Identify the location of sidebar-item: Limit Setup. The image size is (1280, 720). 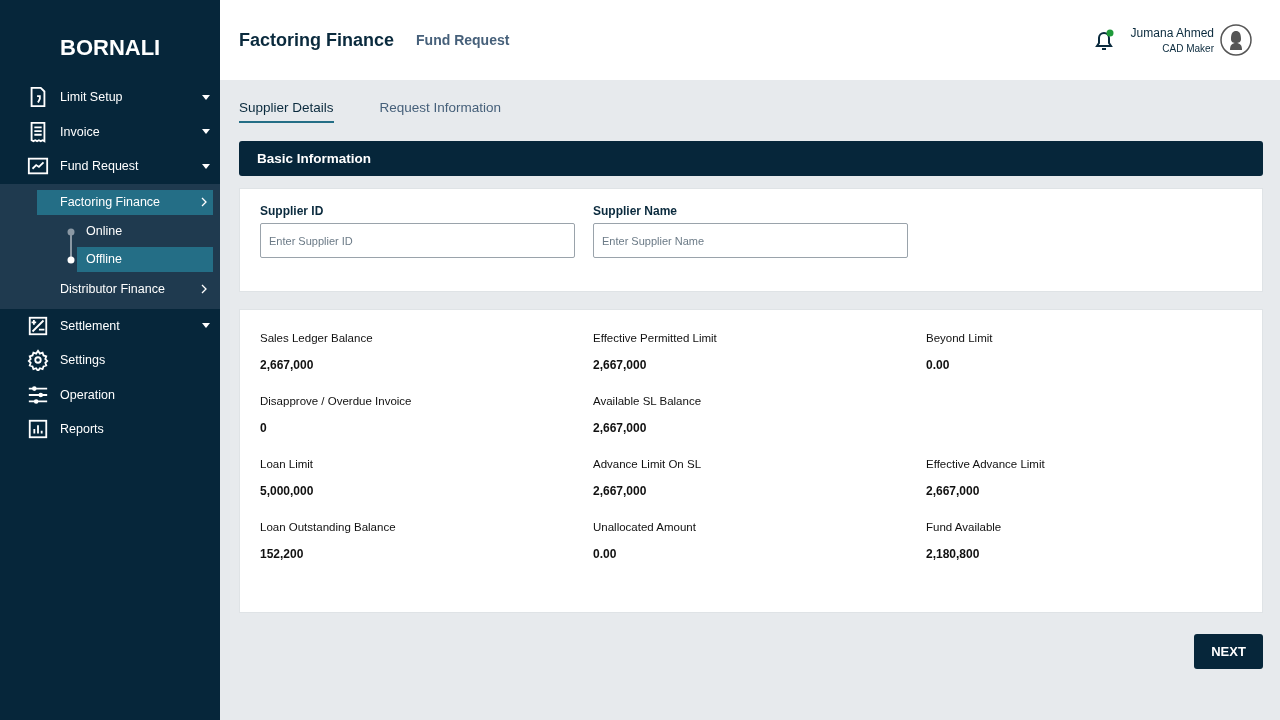
(110, 97).